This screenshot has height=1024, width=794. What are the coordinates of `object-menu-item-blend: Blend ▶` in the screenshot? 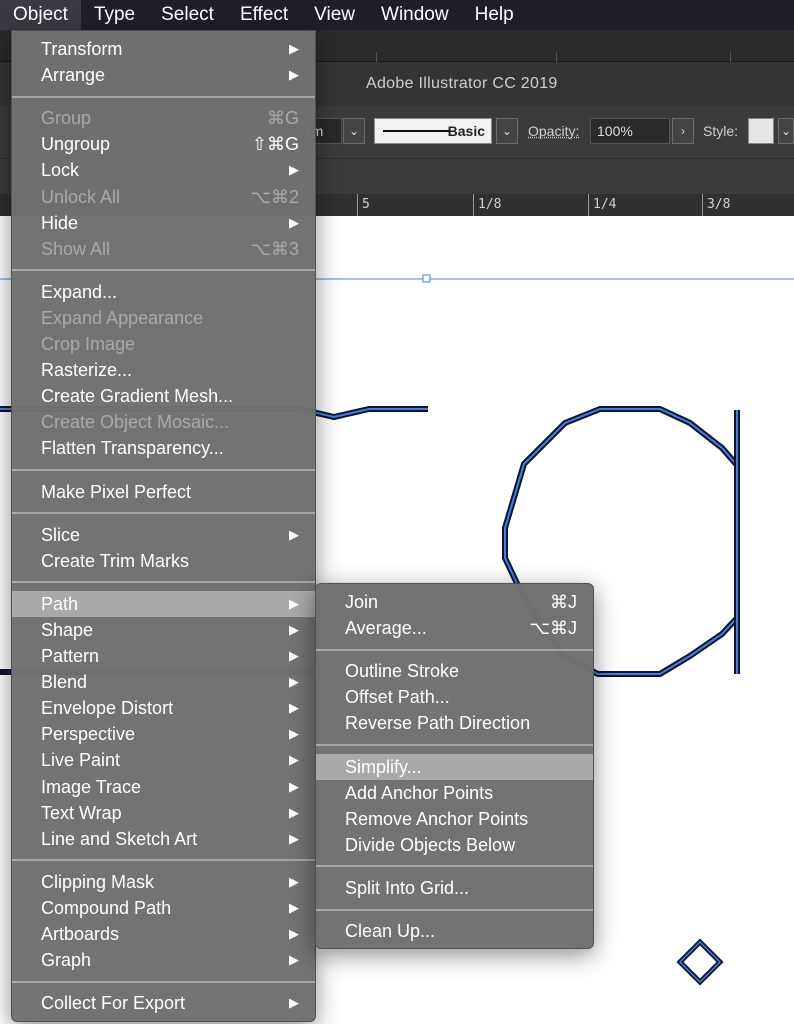 It's located at (163, 682).